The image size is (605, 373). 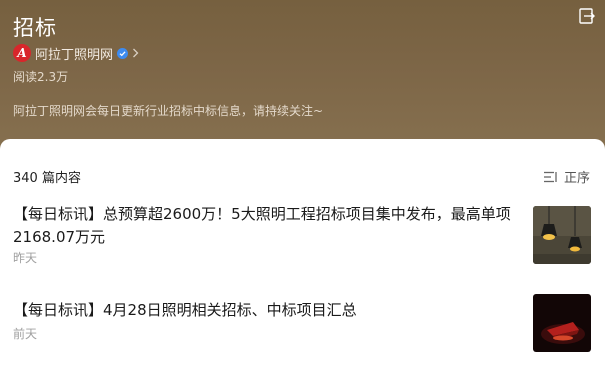 What do you see at coordinates (25, 258) in the screenshot?
I see `article-time: 昨天` at bounding box center [25, 258].